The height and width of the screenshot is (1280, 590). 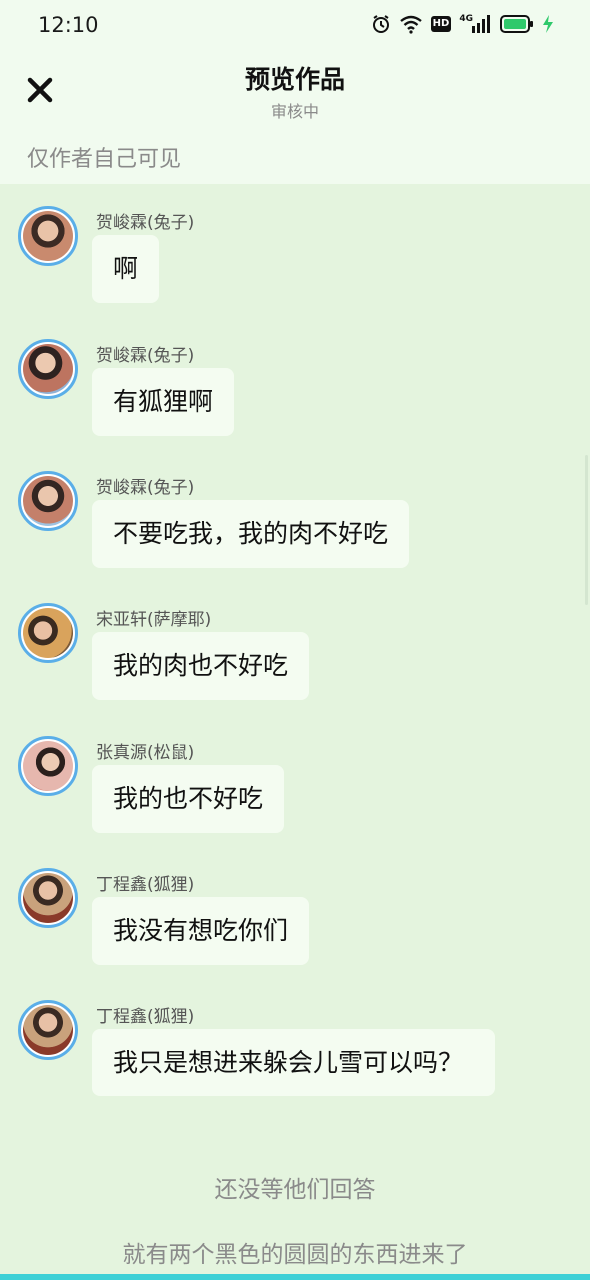 I want to click on message-bubble: 不要吃我，我的肉不好吃, so click(x=251, y=534).